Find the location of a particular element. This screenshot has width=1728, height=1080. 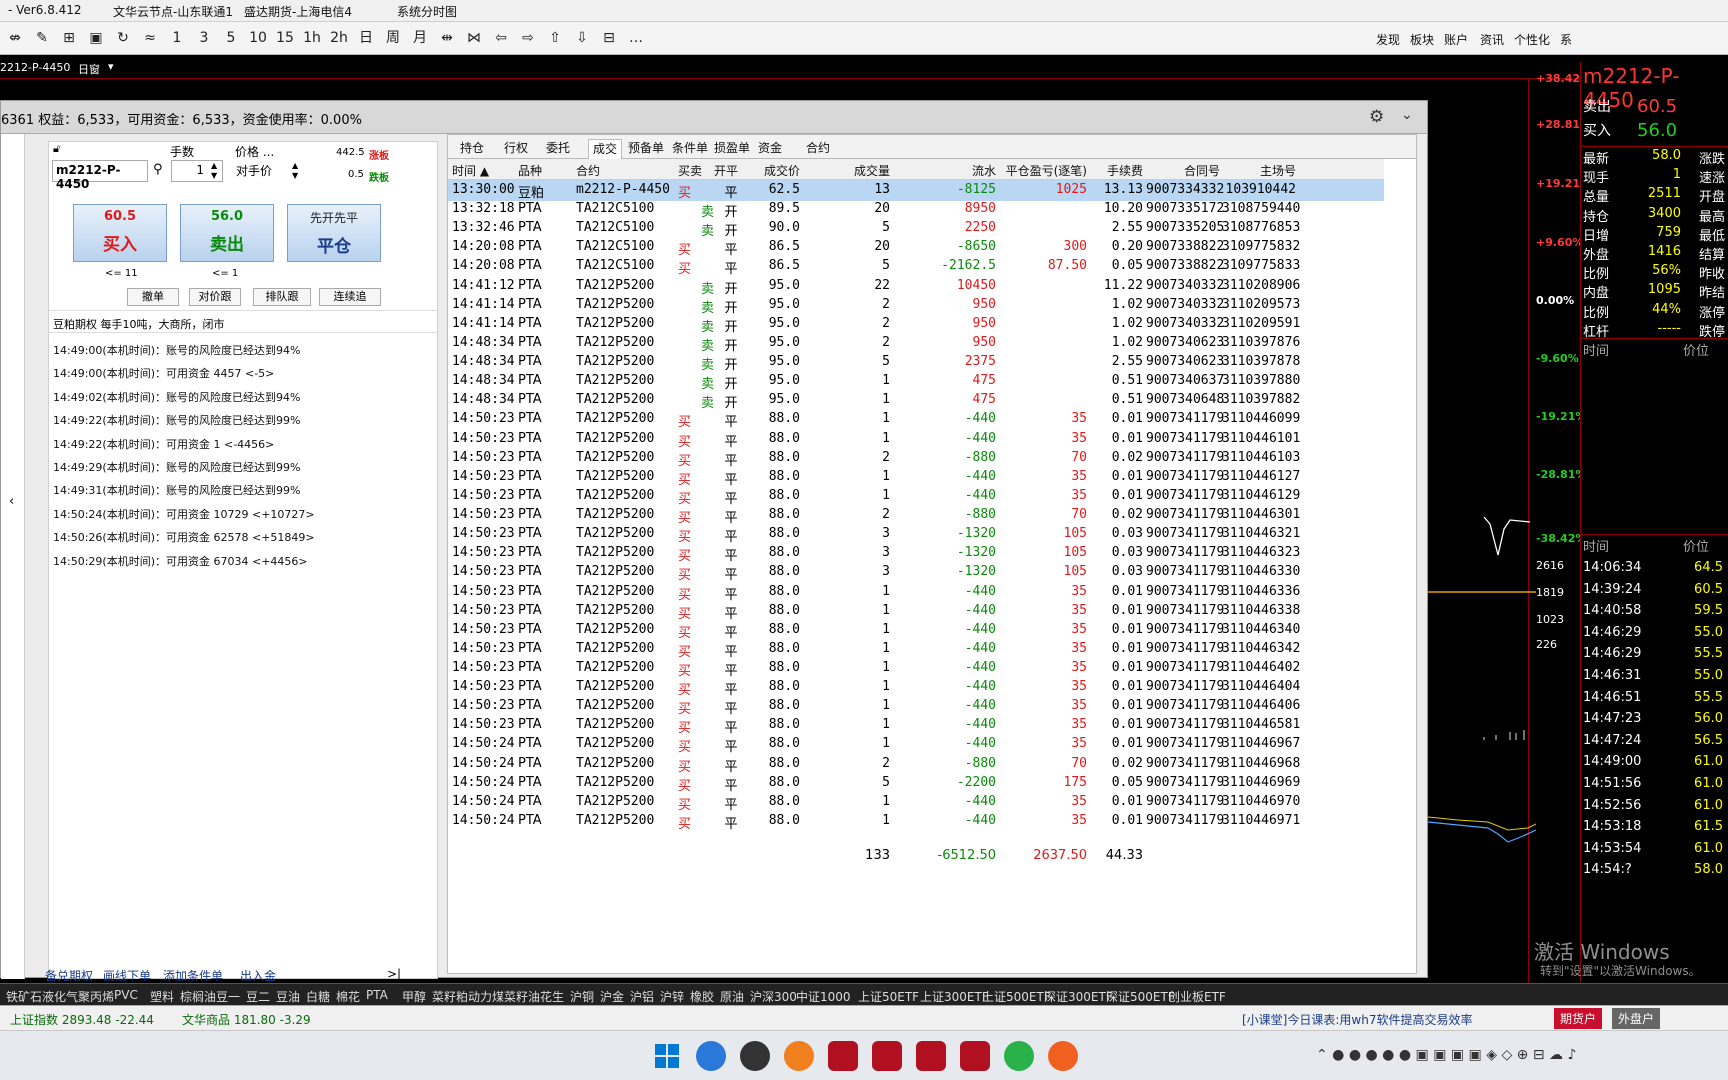

instrument-tab: 液化气 is located at coordinates (60, 996).